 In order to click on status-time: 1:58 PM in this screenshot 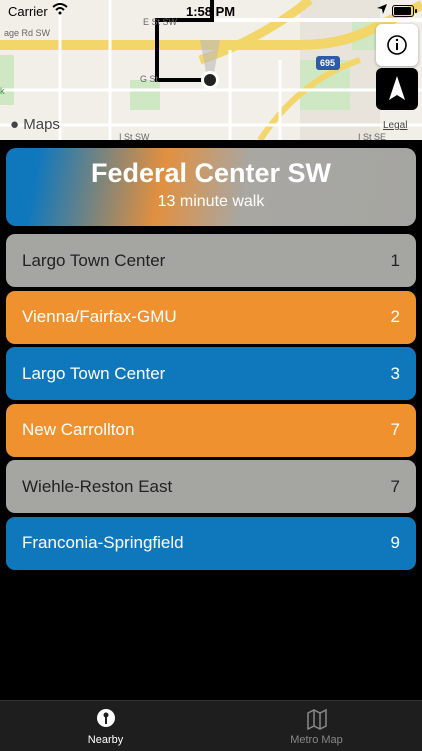, I will do `click(211, 11)`.